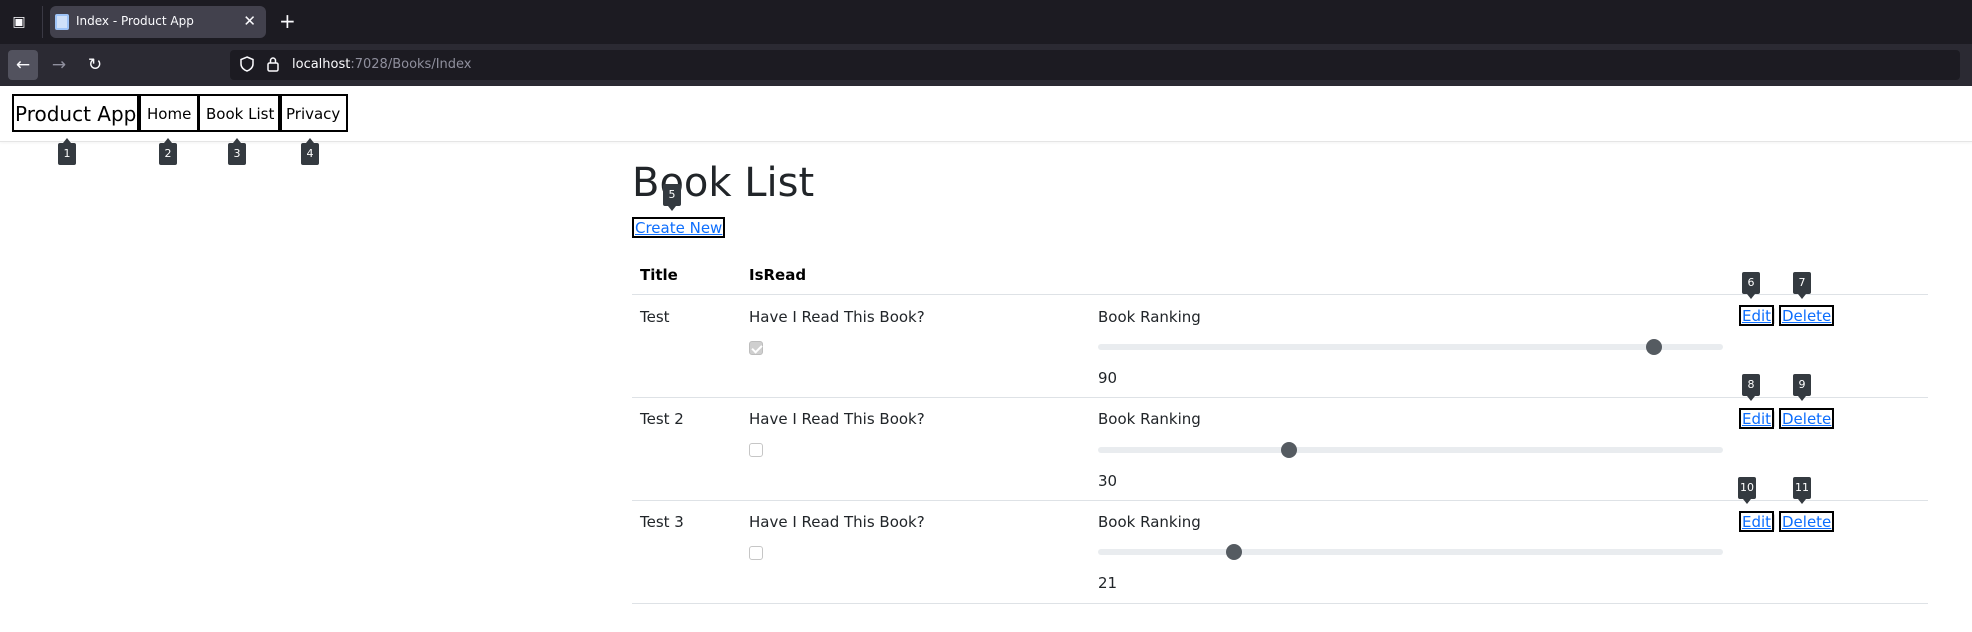 This screenshot has width=1972, height=632. I want to click on marker-label: 2, so click(168, 151).